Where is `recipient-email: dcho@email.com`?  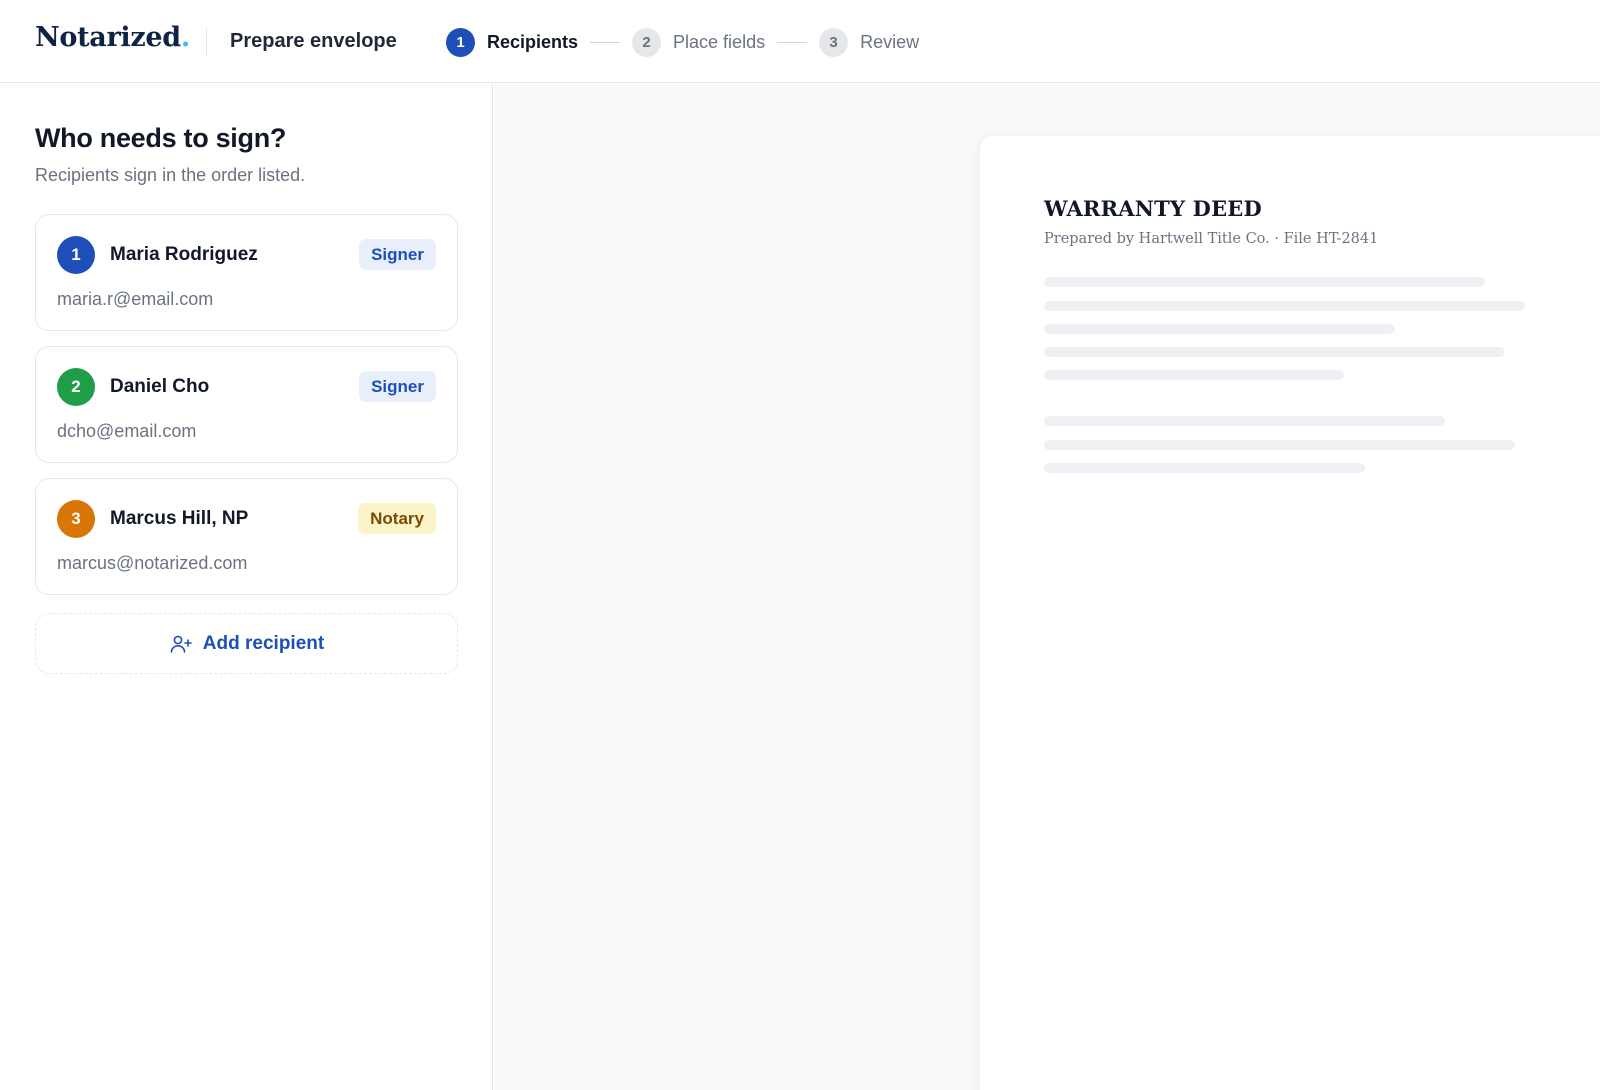 recipient-email: dcho@email.com is located at coordinates (127, 431).